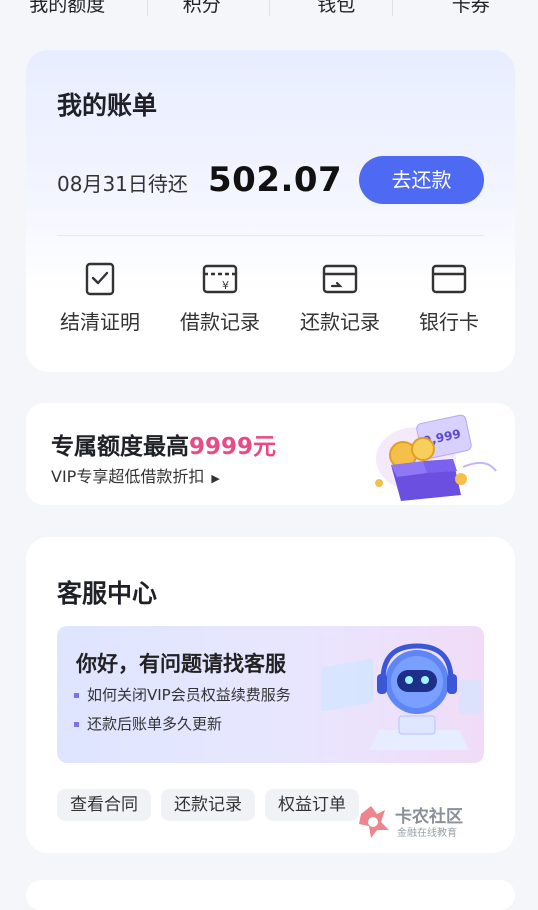 The image size is (538, 910). What do you see at coordinates (104, 805) in the screenshot?
I see `view-contract-chip: 查看合同` at bounding box center [104, 805].